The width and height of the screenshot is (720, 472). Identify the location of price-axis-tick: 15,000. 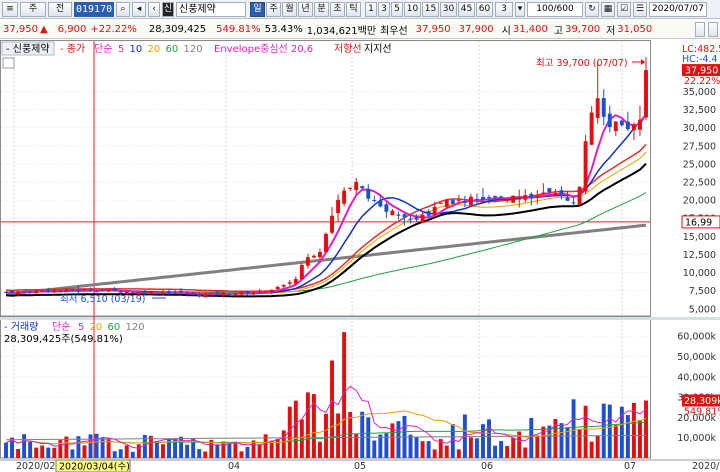
(699, 237).